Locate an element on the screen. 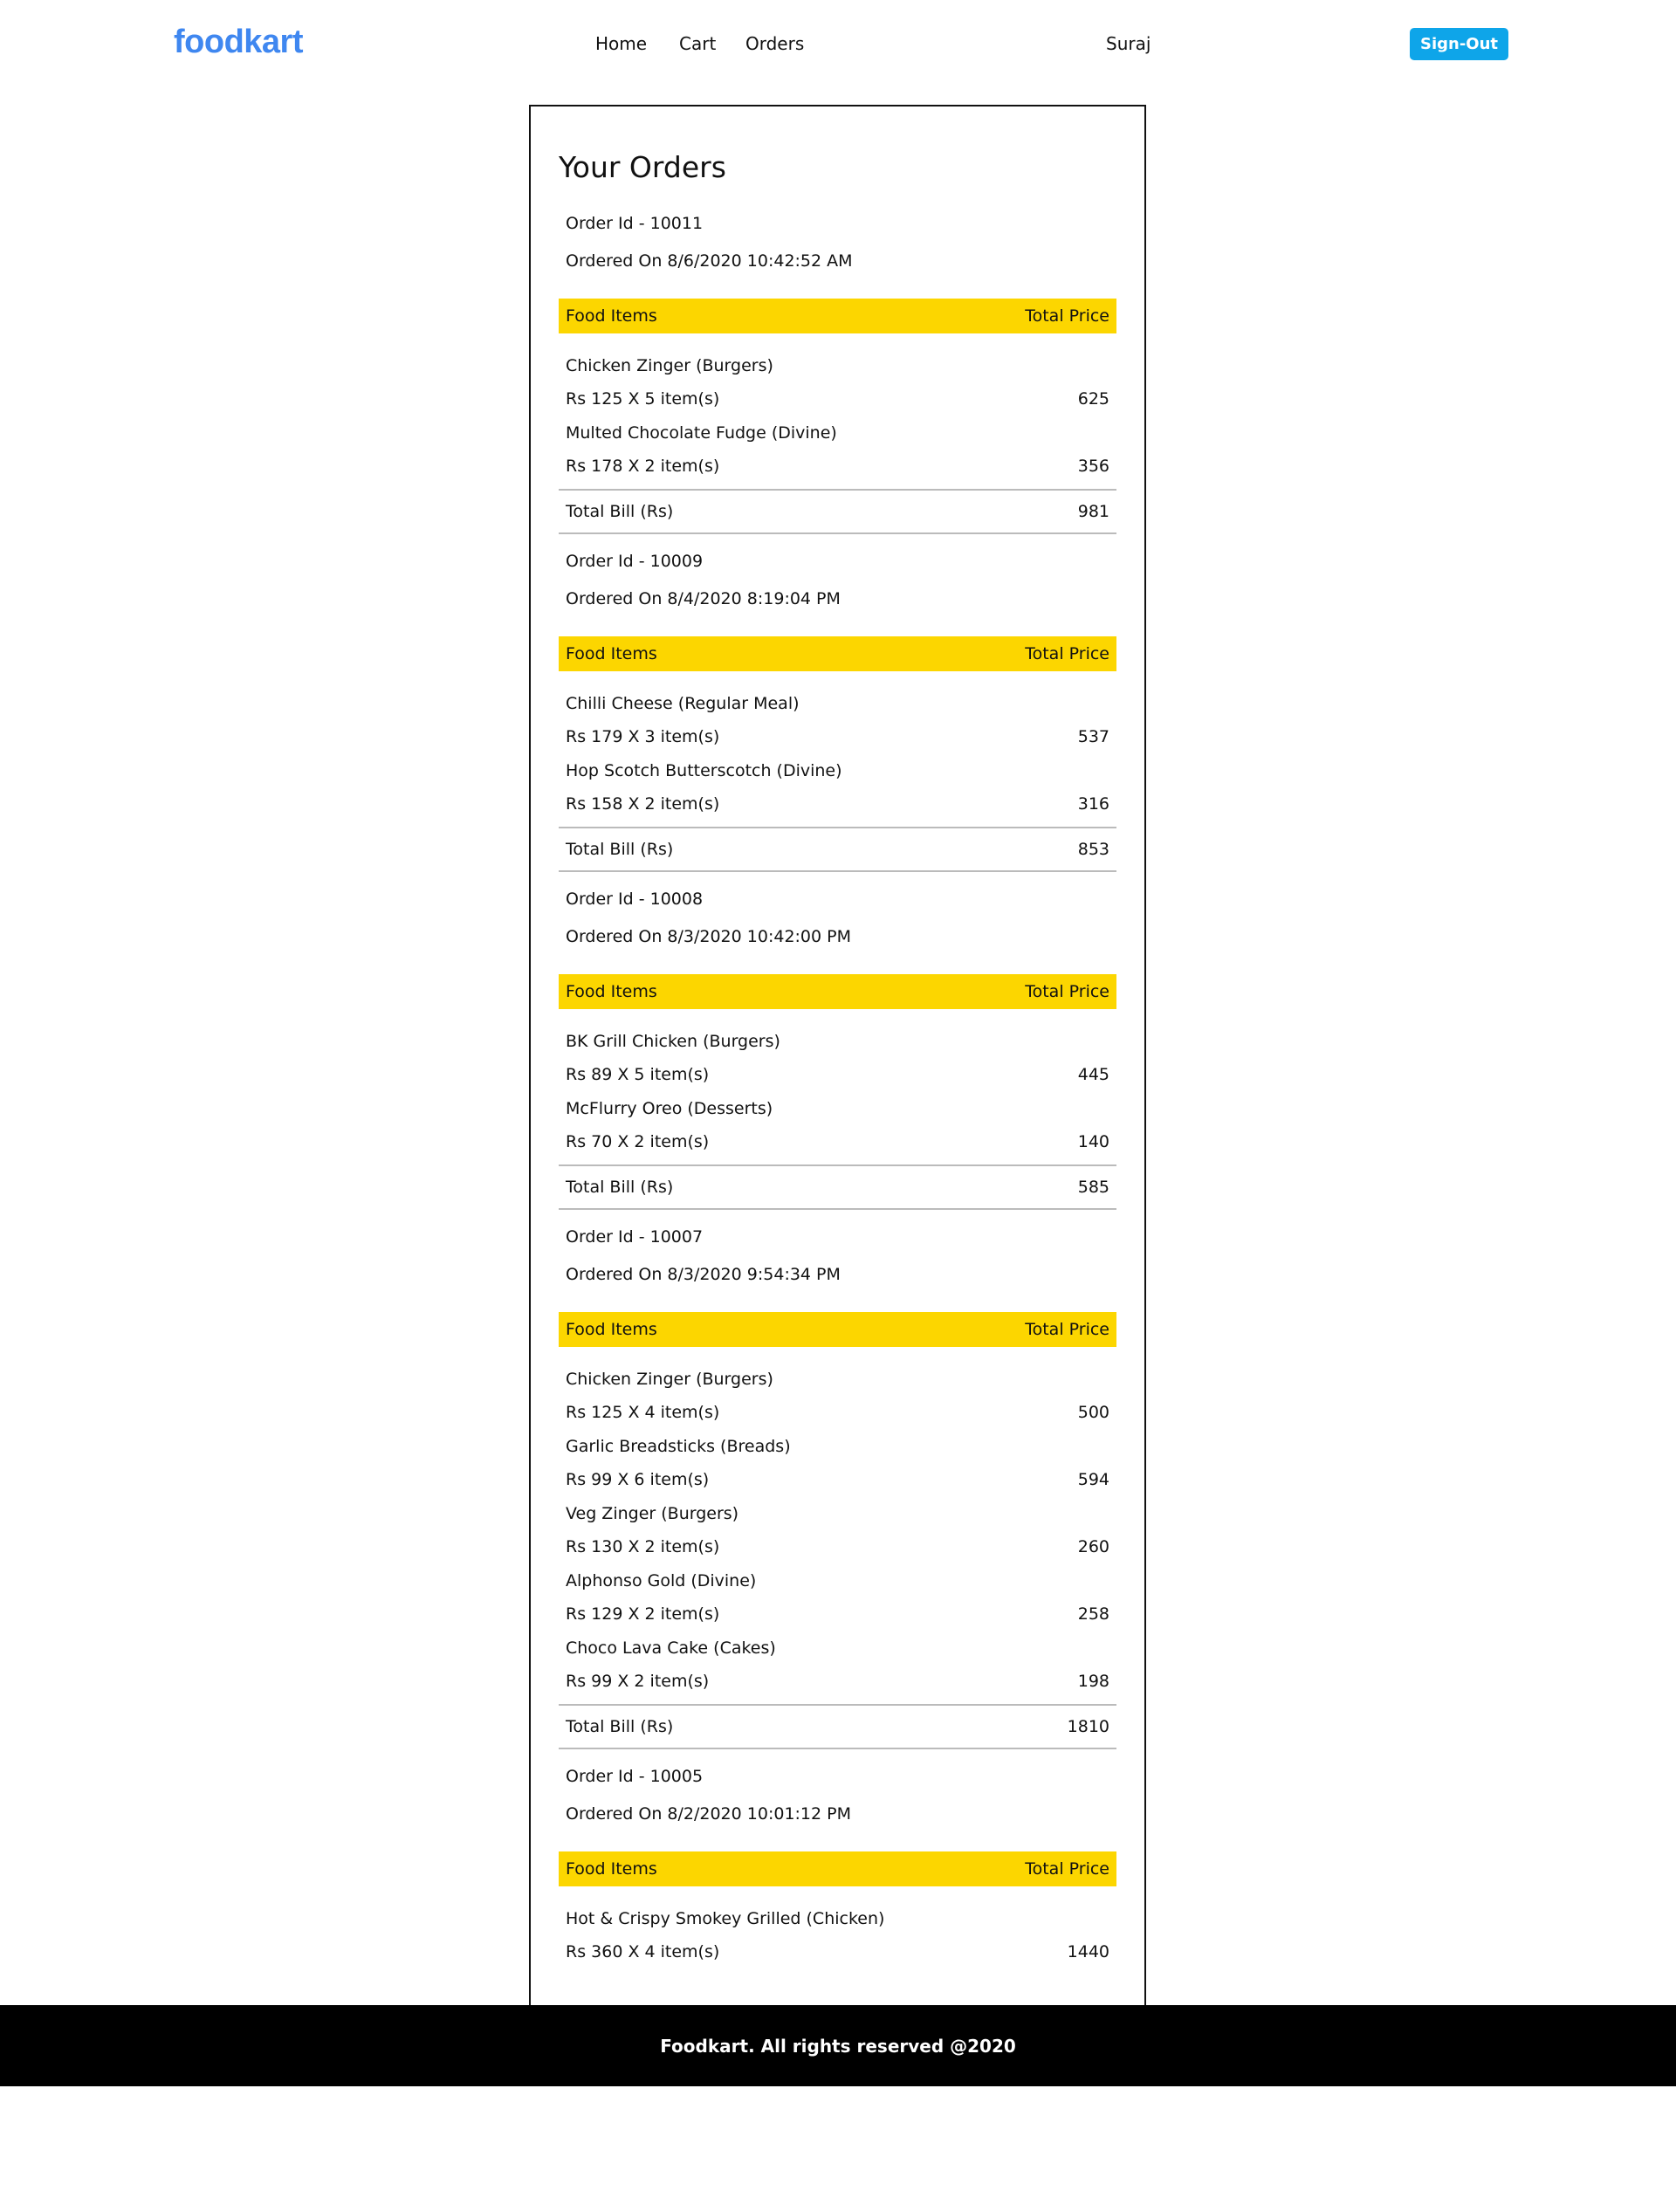  item-name: Alphonso Gold (Divine) is located at coordinates (661, 1580).